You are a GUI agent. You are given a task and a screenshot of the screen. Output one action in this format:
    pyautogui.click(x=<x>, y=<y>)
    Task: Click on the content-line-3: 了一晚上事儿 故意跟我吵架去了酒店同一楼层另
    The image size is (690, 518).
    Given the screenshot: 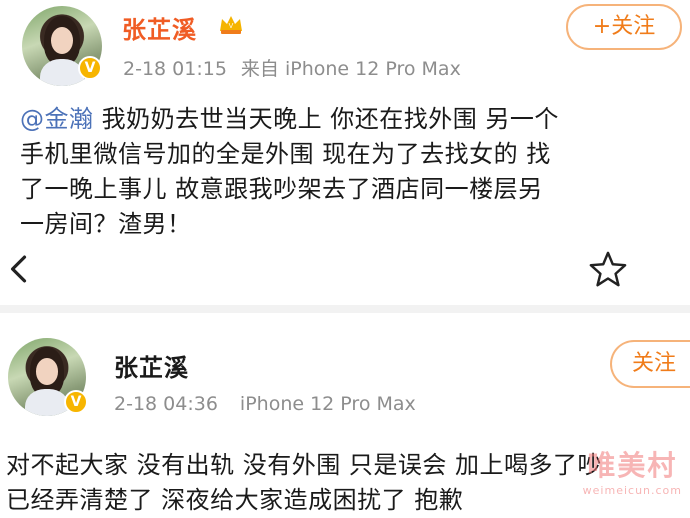 What is the action you would take?
    pyautogui.click(x=281, y=189)
    